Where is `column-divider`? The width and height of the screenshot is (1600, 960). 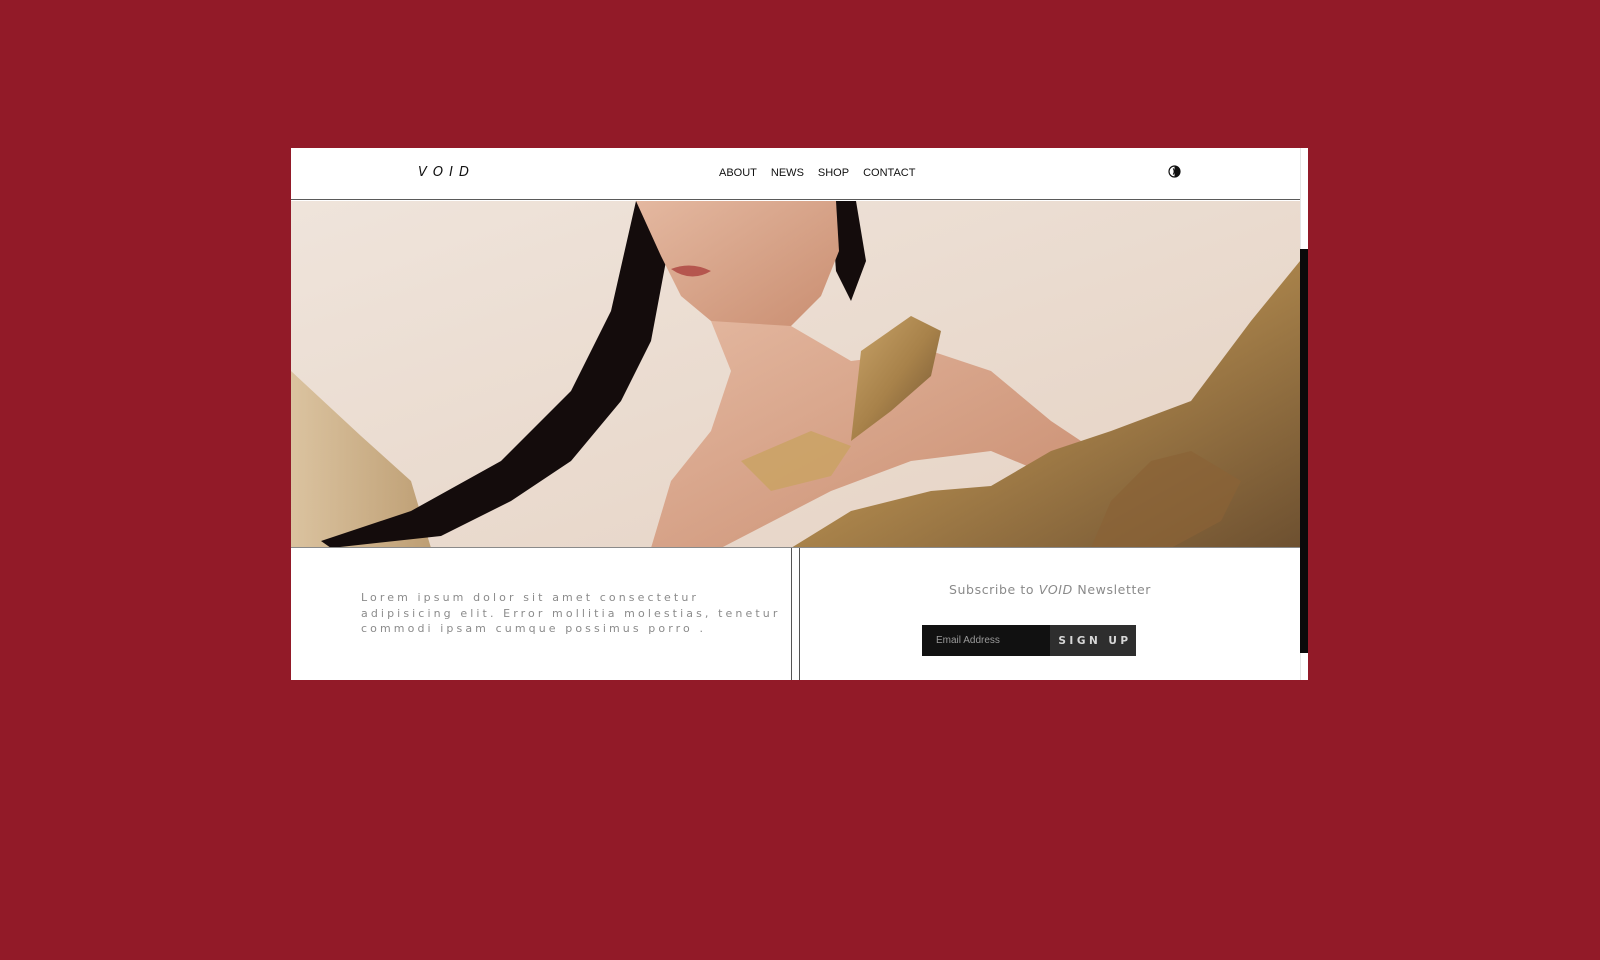 column-divider is located at coordinates (791, 614).